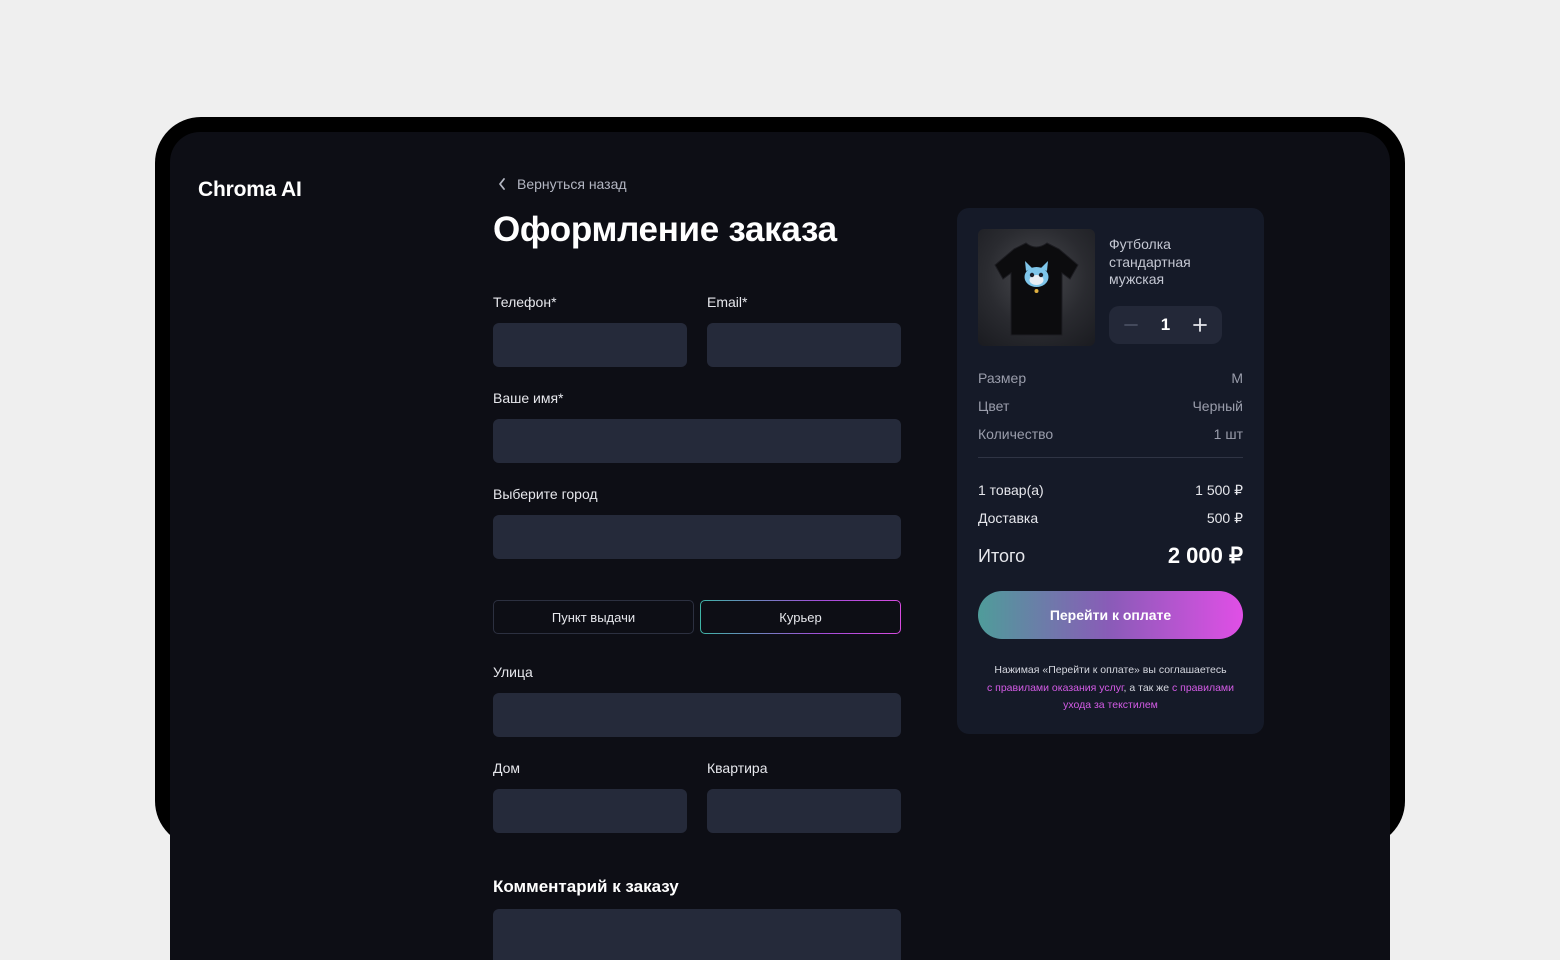 This screenshot has height=960, width=1560. I want to click on pay-button: Перейти к оплате, so click(1110, 615).